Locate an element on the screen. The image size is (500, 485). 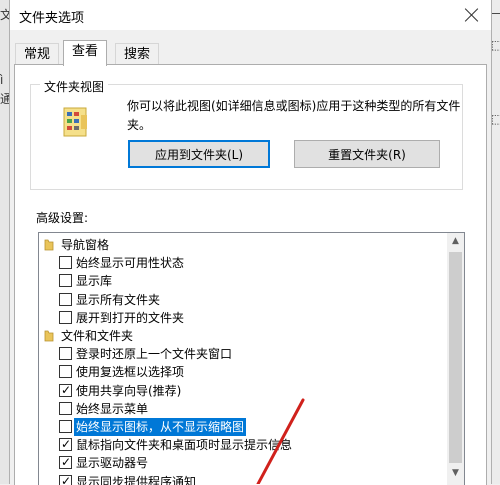
scroll-up-icon: ▲ is located at coordinates (455, 241).